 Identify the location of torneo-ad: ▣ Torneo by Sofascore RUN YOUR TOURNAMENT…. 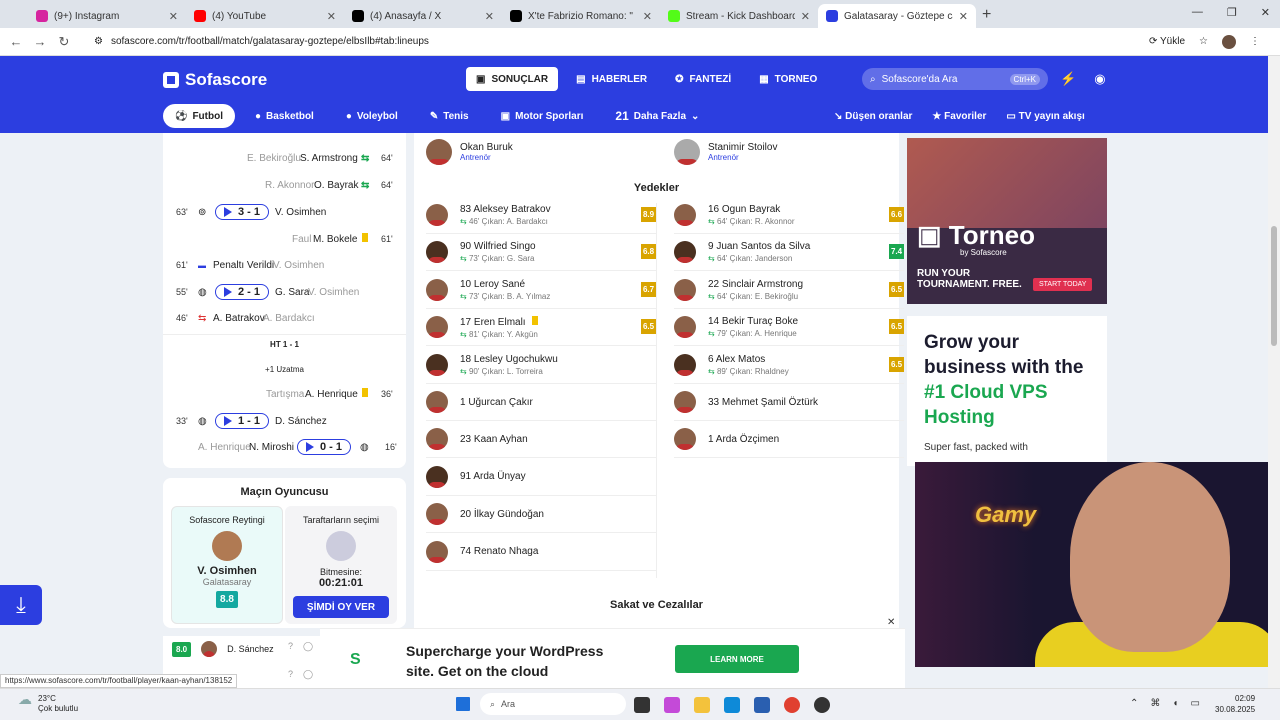
(1007, 221).